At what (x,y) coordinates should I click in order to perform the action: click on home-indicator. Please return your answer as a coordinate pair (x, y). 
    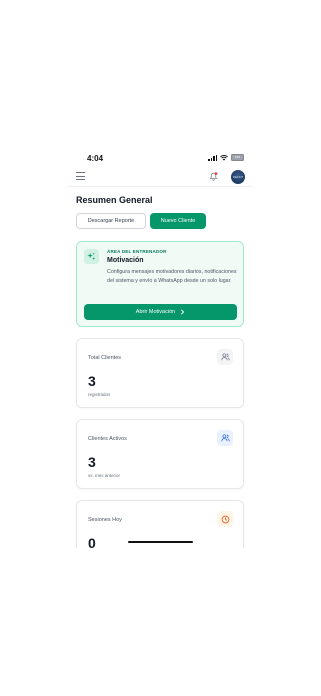
    Looking at the image, I should click on (160, 542).